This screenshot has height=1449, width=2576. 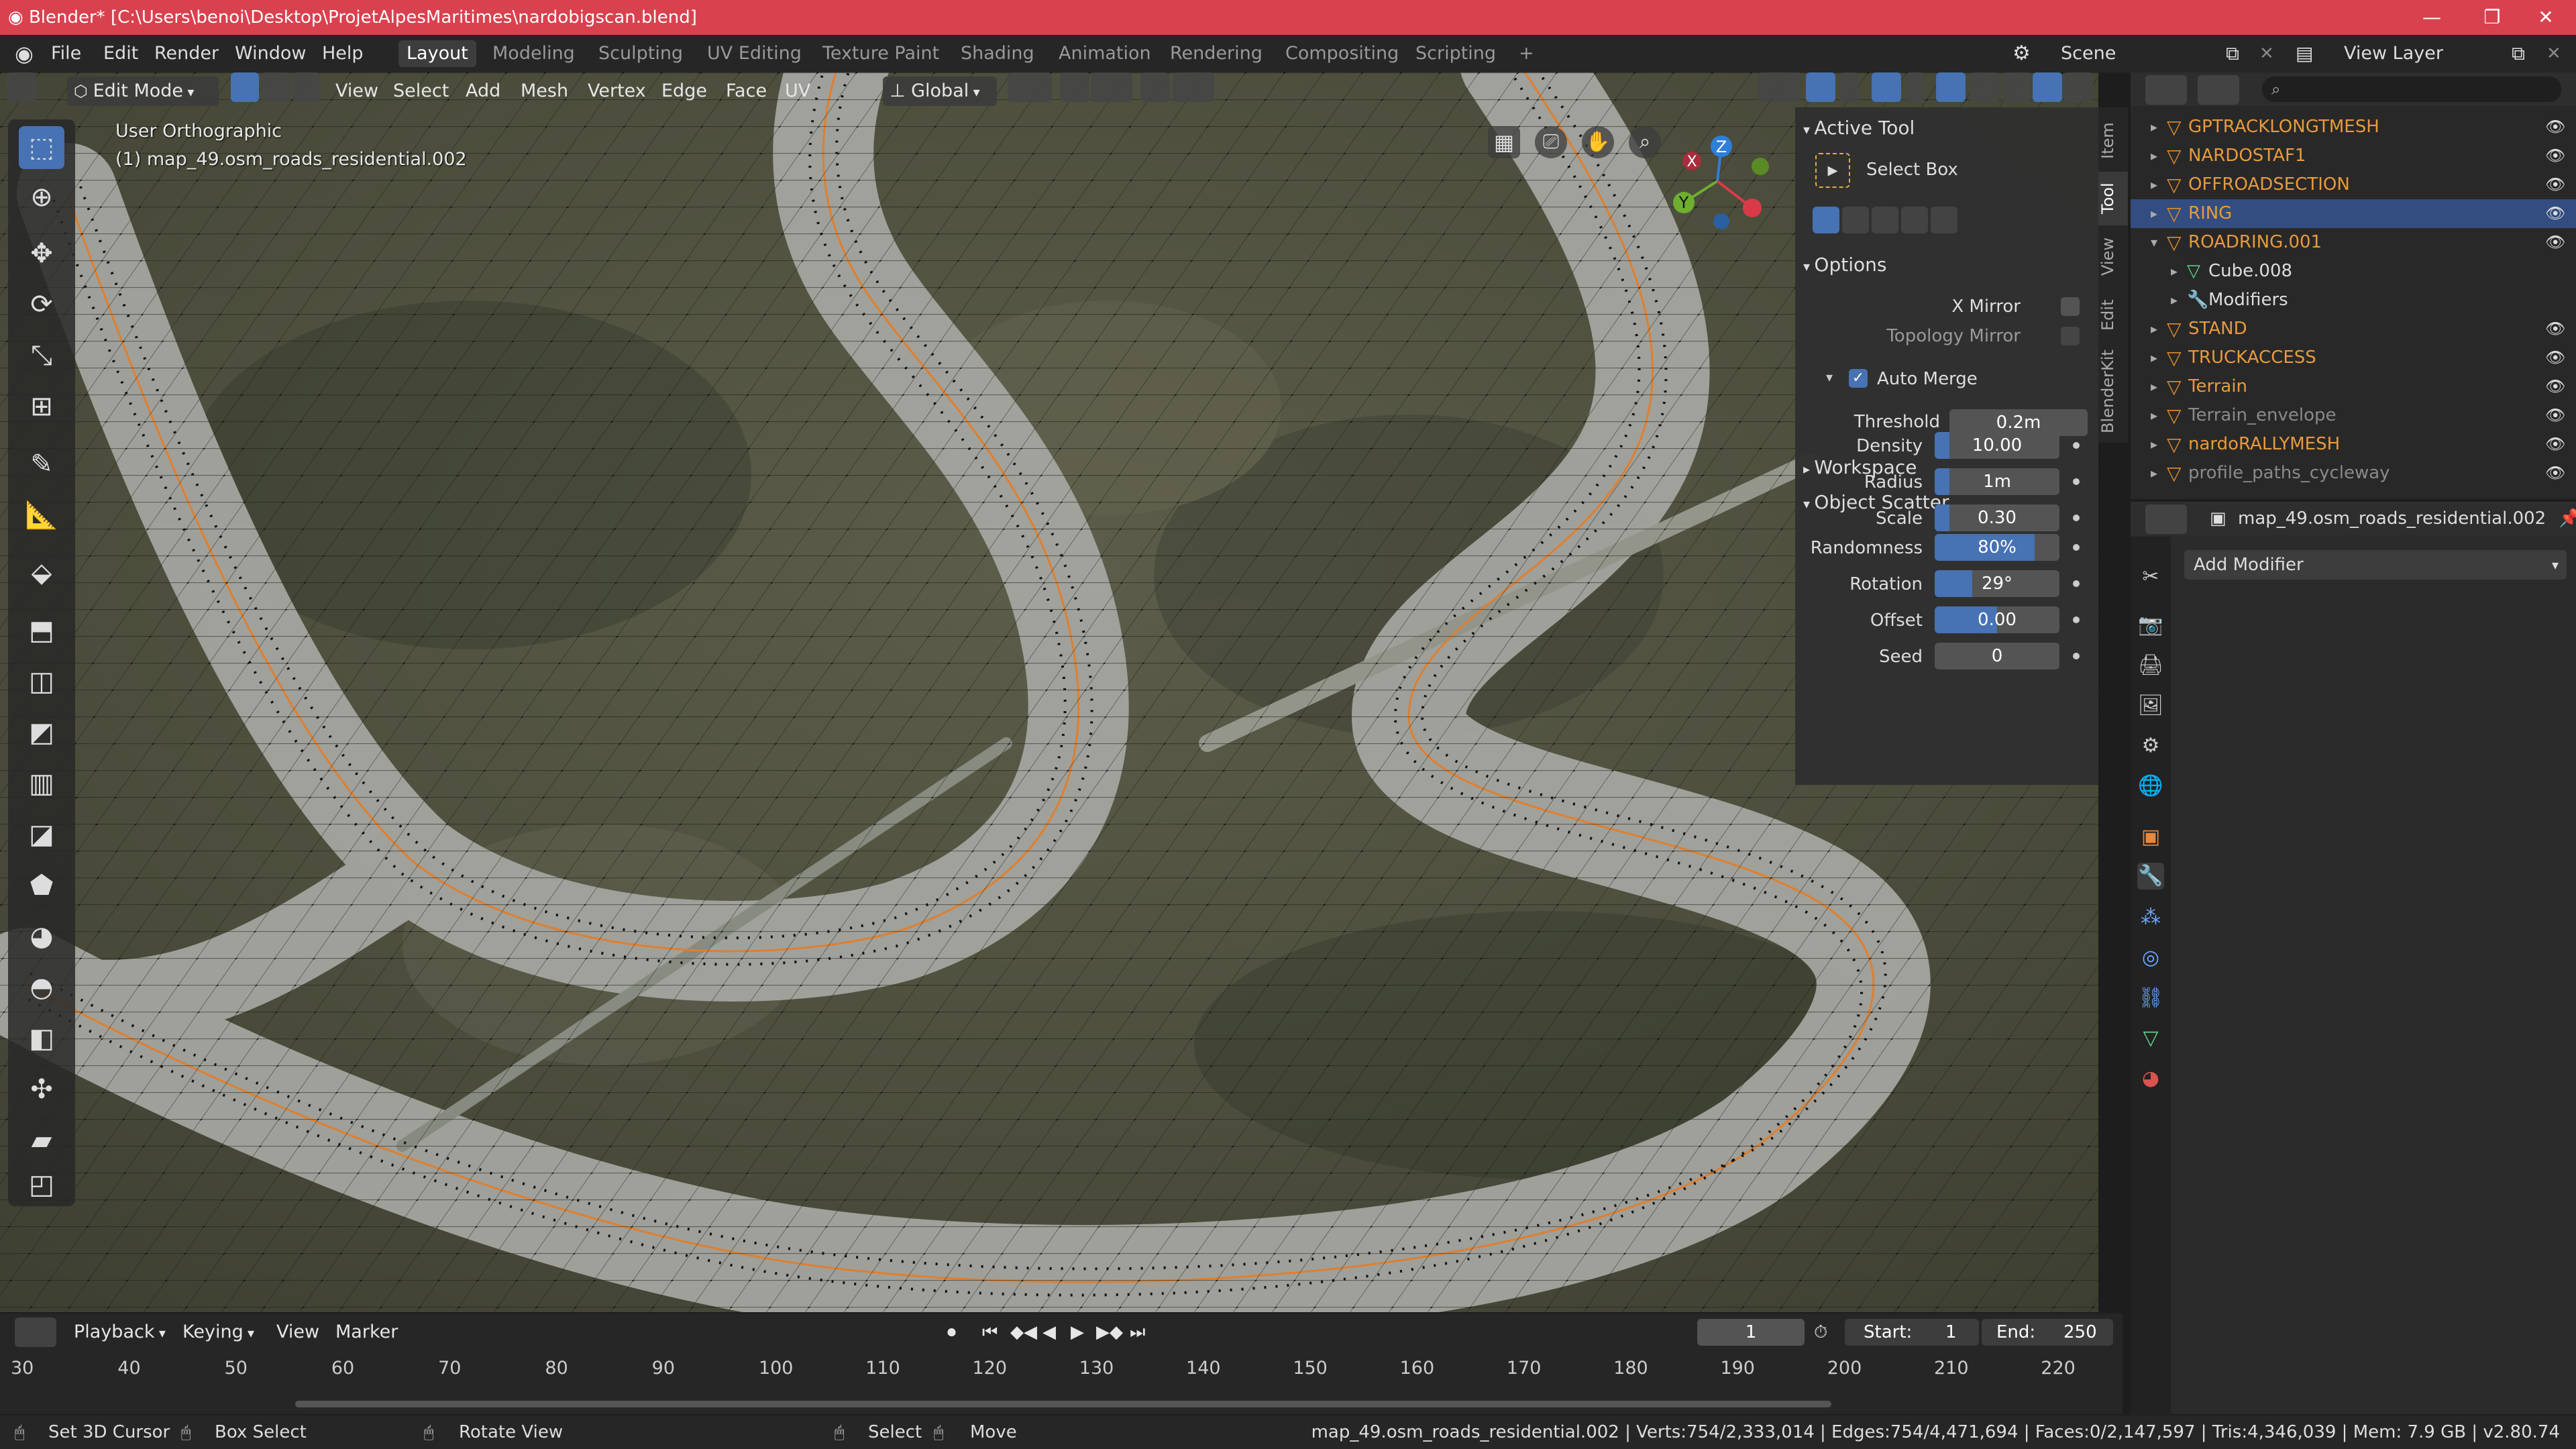 I want to click on select-mode-intersect-icon, so click(x=1944, y=220).